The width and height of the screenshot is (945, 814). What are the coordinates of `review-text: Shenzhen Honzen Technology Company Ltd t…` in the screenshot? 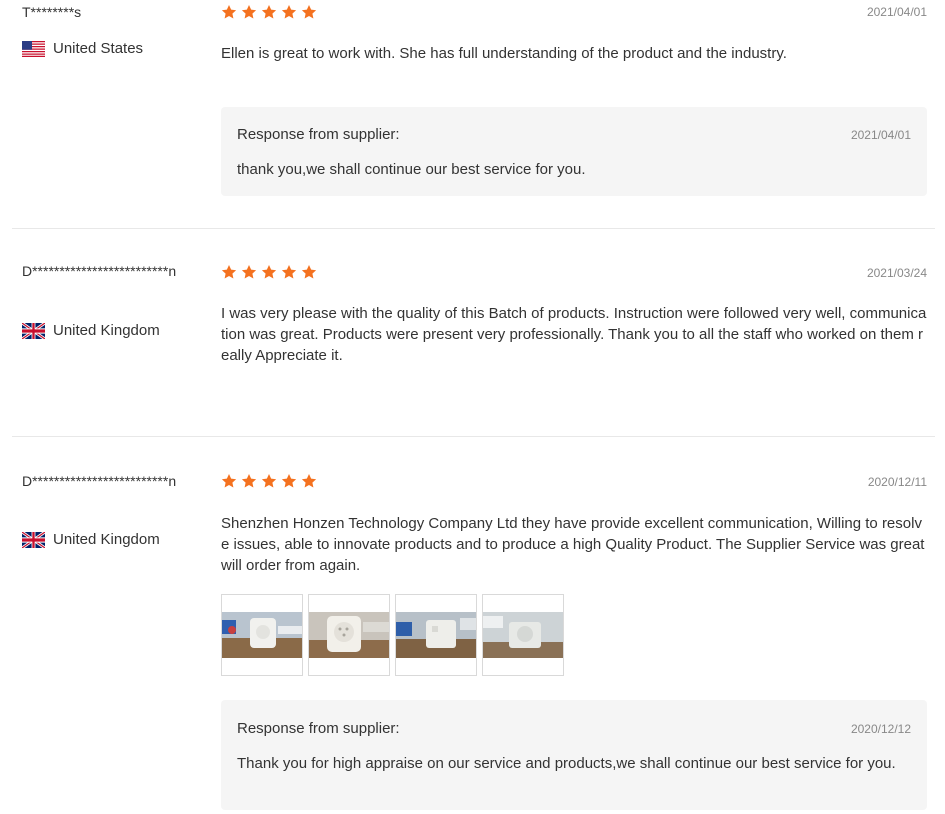 It's located at (573, 544).